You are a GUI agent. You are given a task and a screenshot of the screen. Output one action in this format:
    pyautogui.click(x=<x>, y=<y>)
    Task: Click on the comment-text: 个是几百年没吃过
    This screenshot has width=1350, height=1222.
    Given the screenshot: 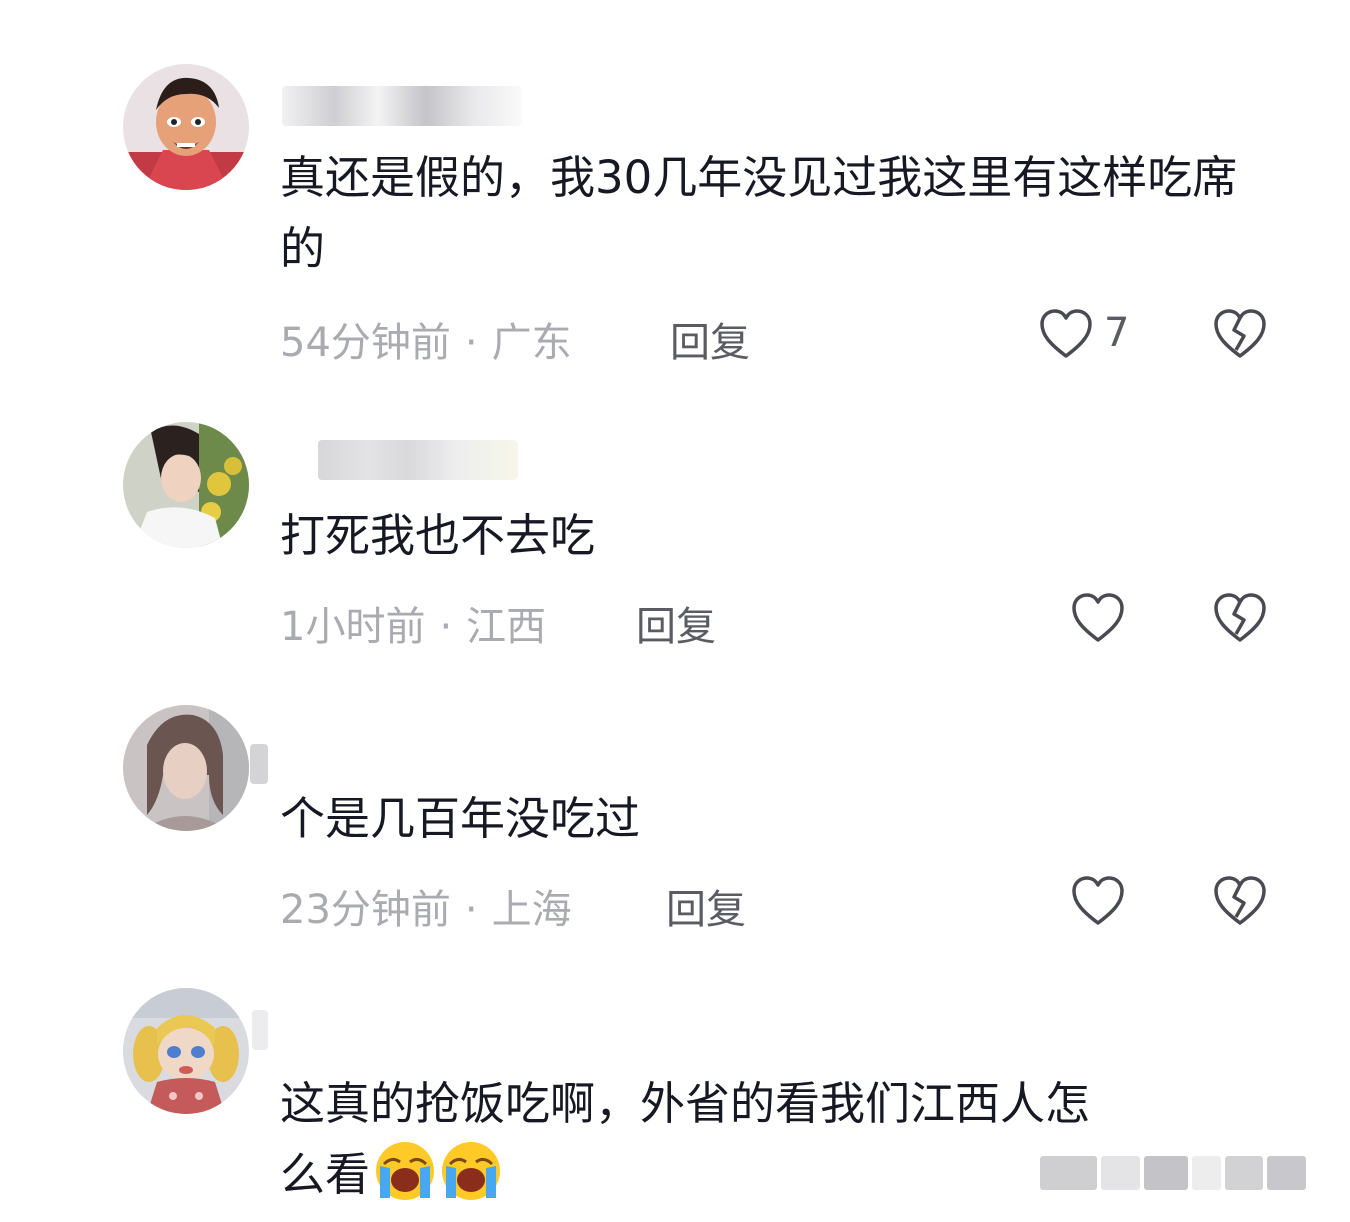 What is the action you would take?
    pyautogui.click(x=460, y=818)
    